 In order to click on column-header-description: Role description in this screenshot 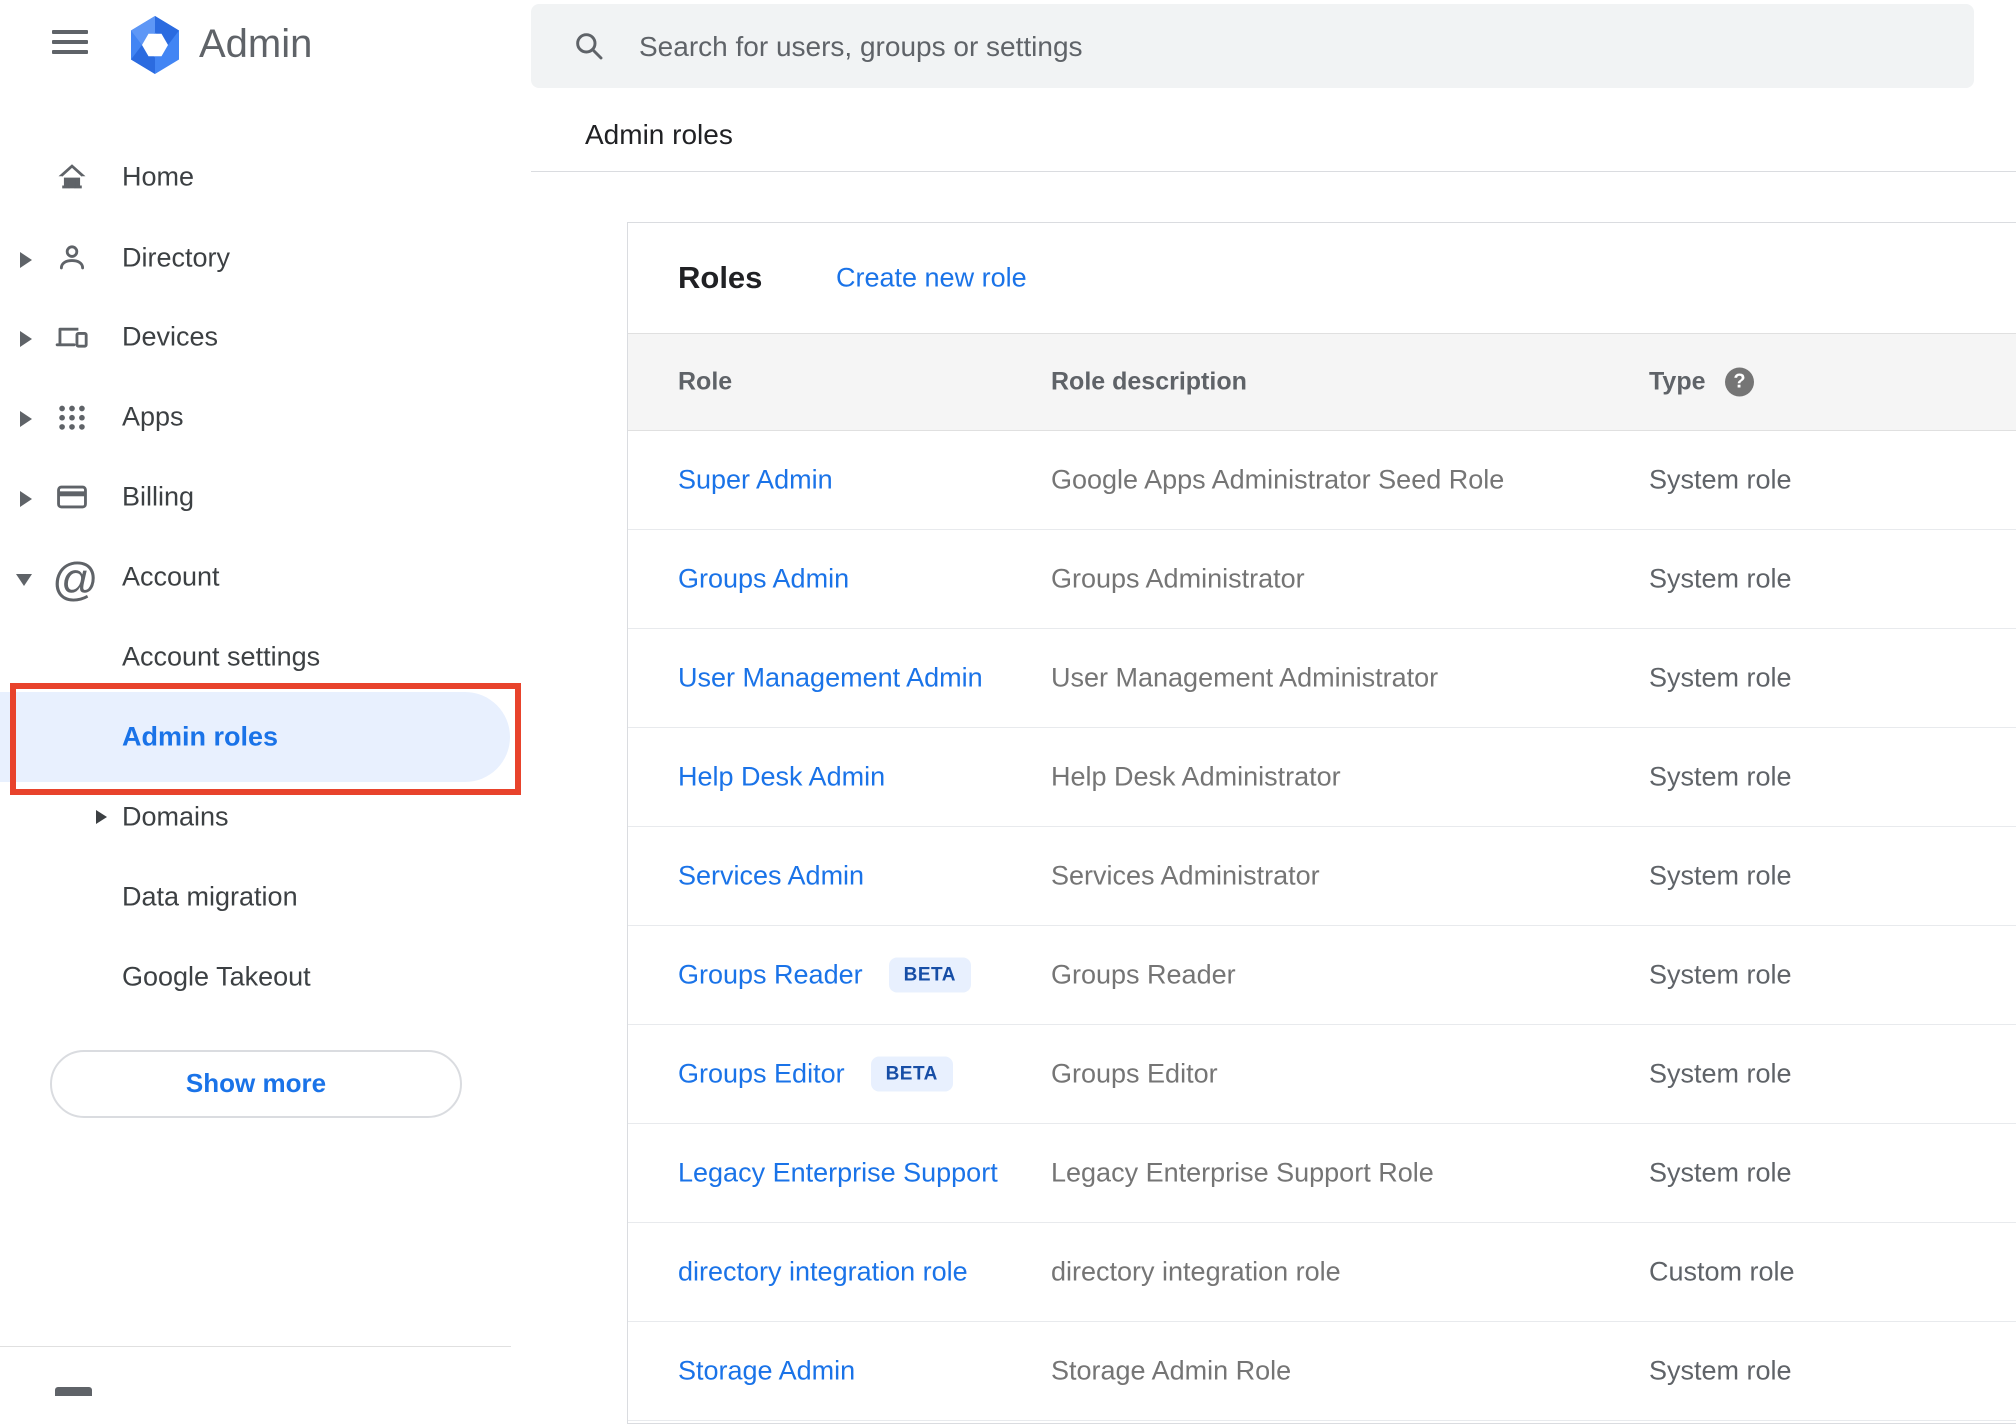, I will do `click(1149, 381)`.